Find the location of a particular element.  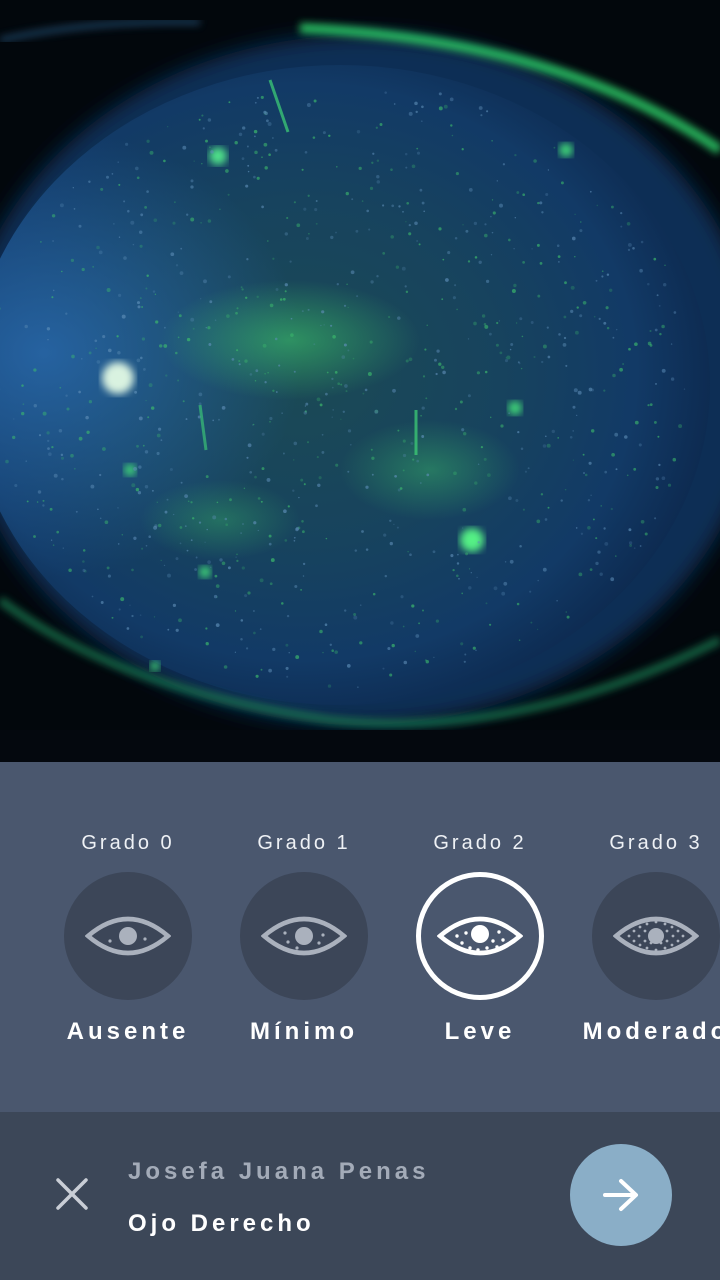

eye-few-dots-icon is located at coordinates (304, 936).